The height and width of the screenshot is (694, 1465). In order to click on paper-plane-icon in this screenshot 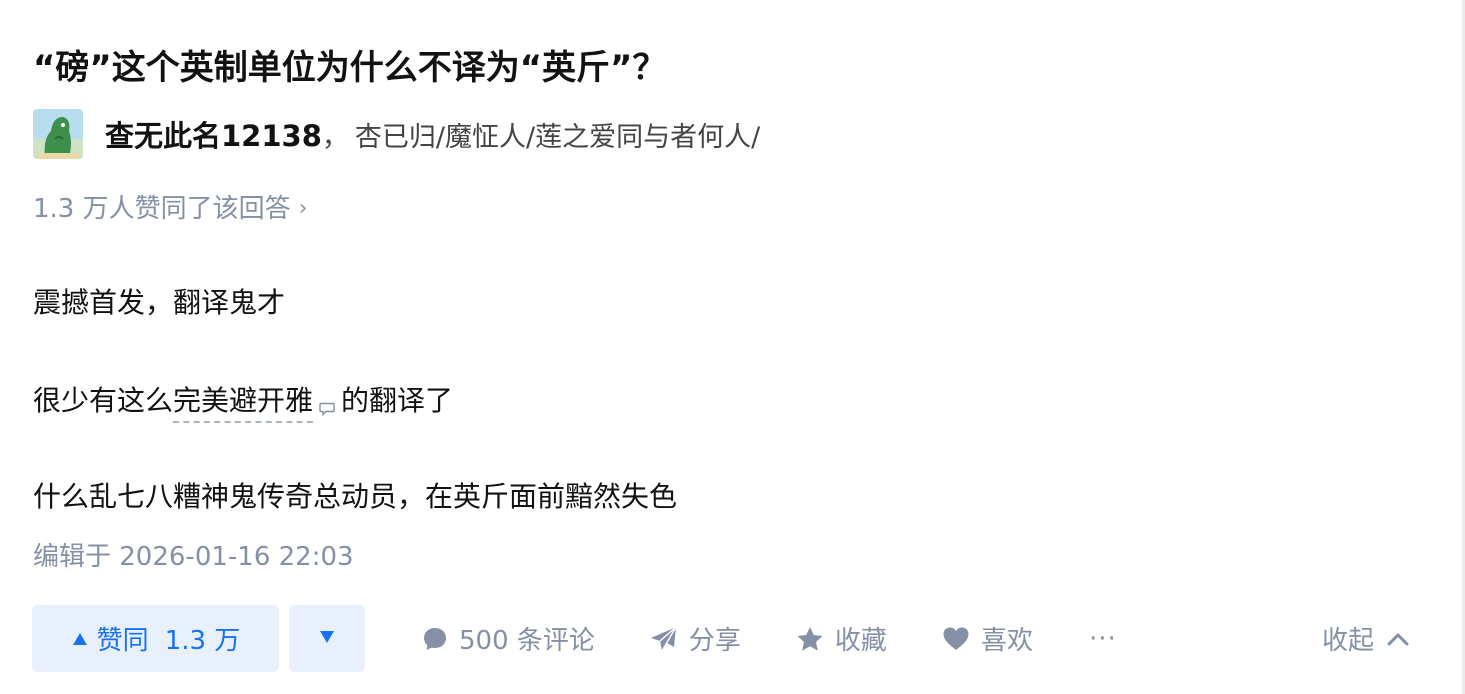, I will do `click(663, 638)`.